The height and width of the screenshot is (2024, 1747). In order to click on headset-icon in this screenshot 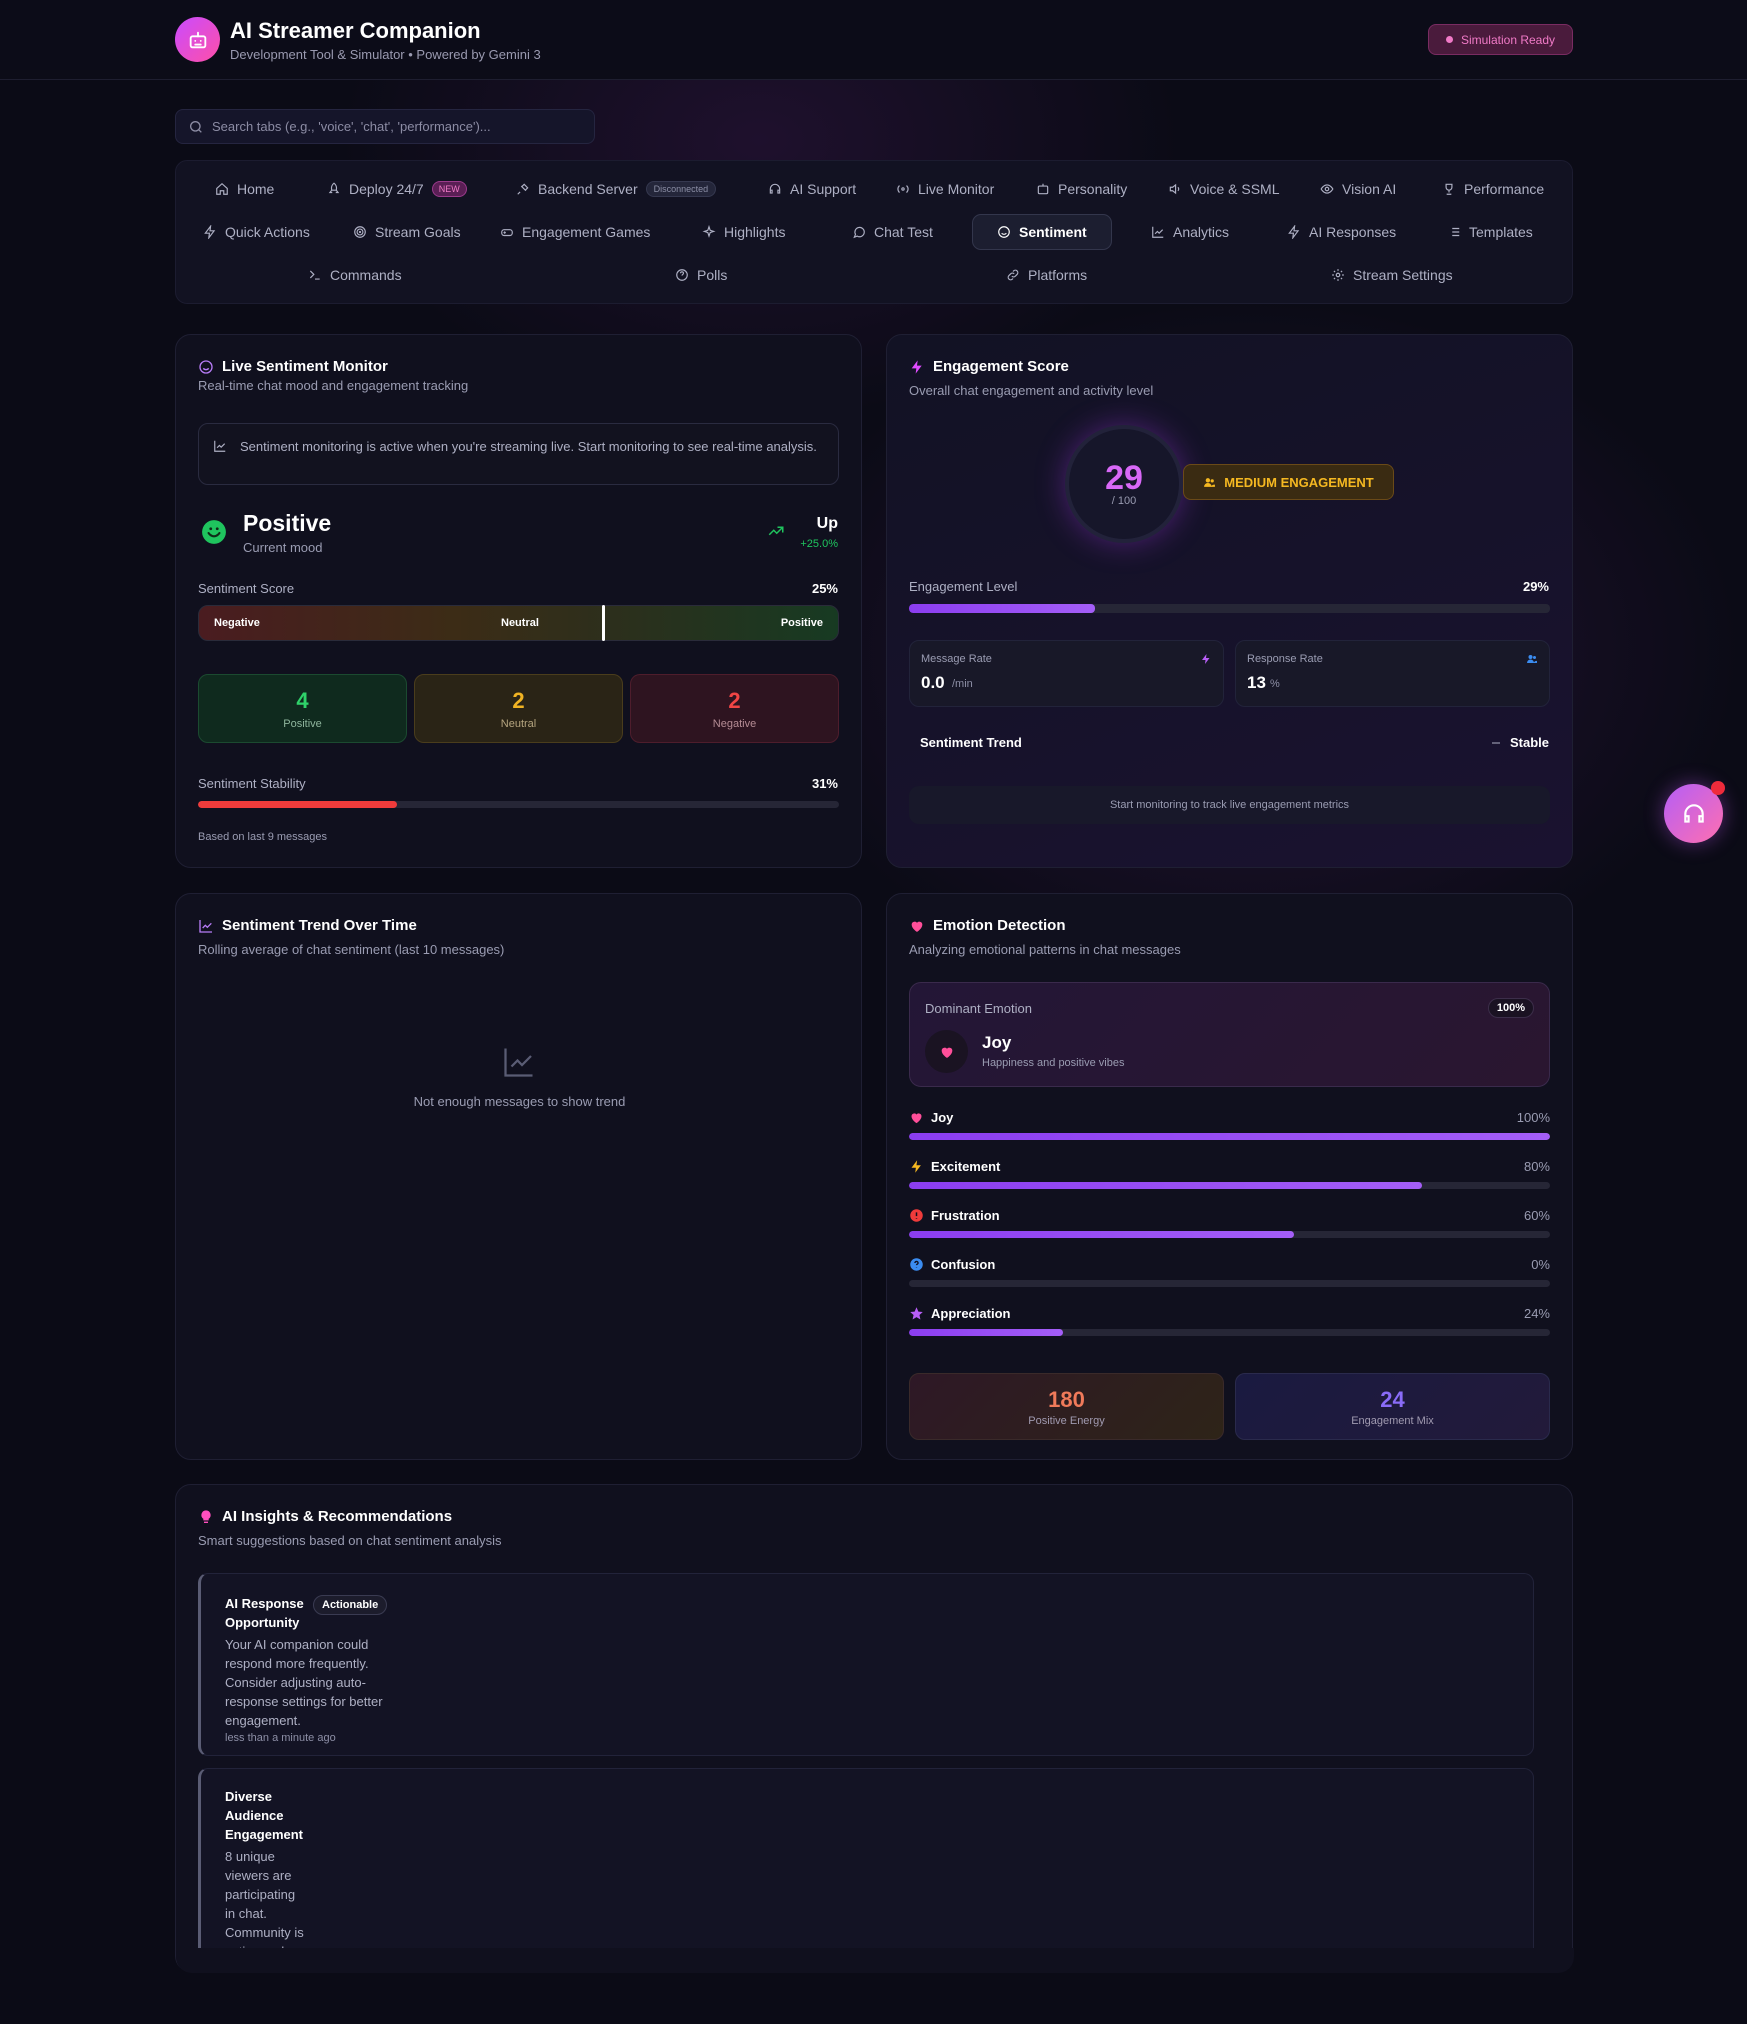, I will do `click(1693, 813)`.